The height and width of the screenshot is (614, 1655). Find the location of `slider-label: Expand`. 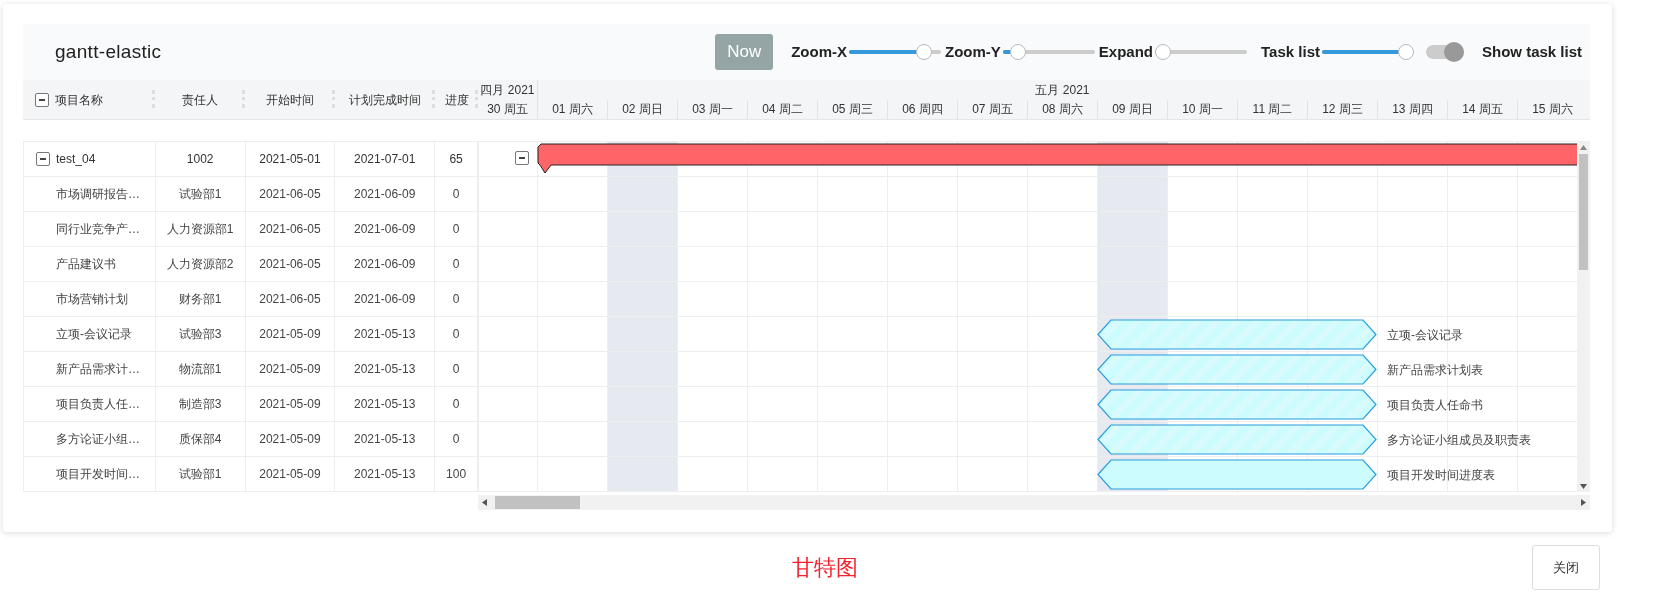

slider-label: Expand is located at coordinates (1126, 51).